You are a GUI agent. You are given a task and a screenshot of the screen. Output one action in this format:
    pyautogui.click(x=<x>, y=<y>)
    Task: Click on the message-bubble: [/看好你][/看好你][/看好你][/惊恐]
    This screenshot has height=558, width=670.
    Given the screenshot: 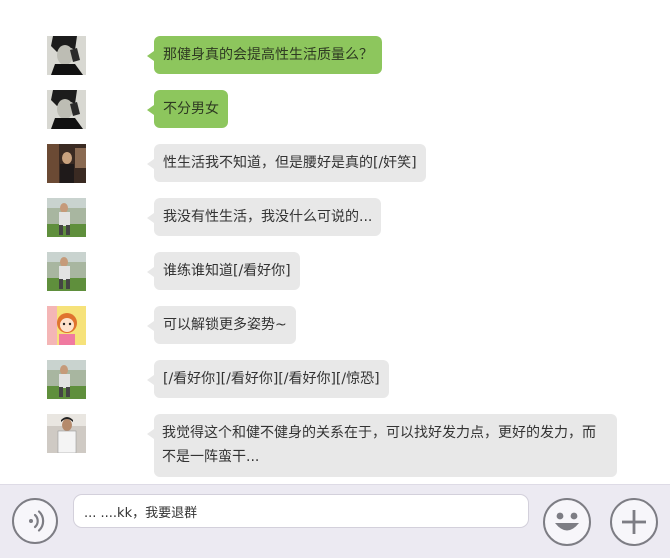 What is the action you would take?
    pyautogui.click(x=268, y=379)
    